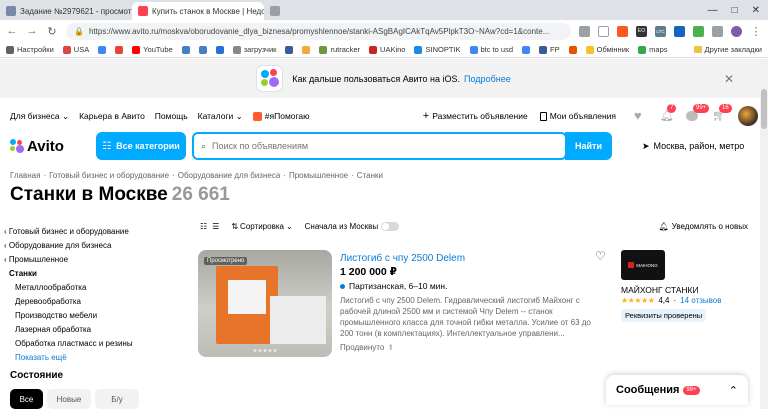  Describe the element at coordinates (379, 146) in the screenshot. I see `search-input: ⌕ Поиск по объявлениям` at that location.